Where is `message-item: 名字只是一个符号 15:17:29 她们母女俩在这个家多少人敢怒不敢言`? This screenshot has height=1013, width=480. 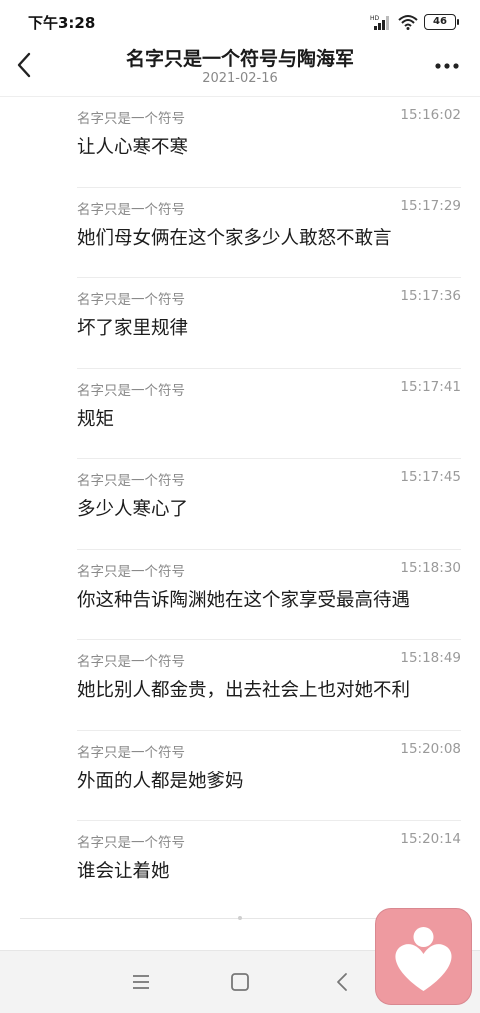
message-item: 名字只是一个符号 15:17:29 她们母女俩在这个家多少人敢怒不敢言 is located at coordinates (240, 233).